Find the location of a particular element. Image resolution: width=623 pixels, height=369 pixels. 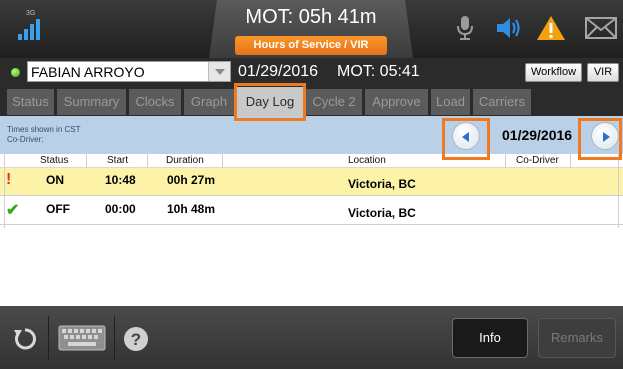

timezone-note: Times shown in CST Co-Driver: is located at coordinates (44, 135).